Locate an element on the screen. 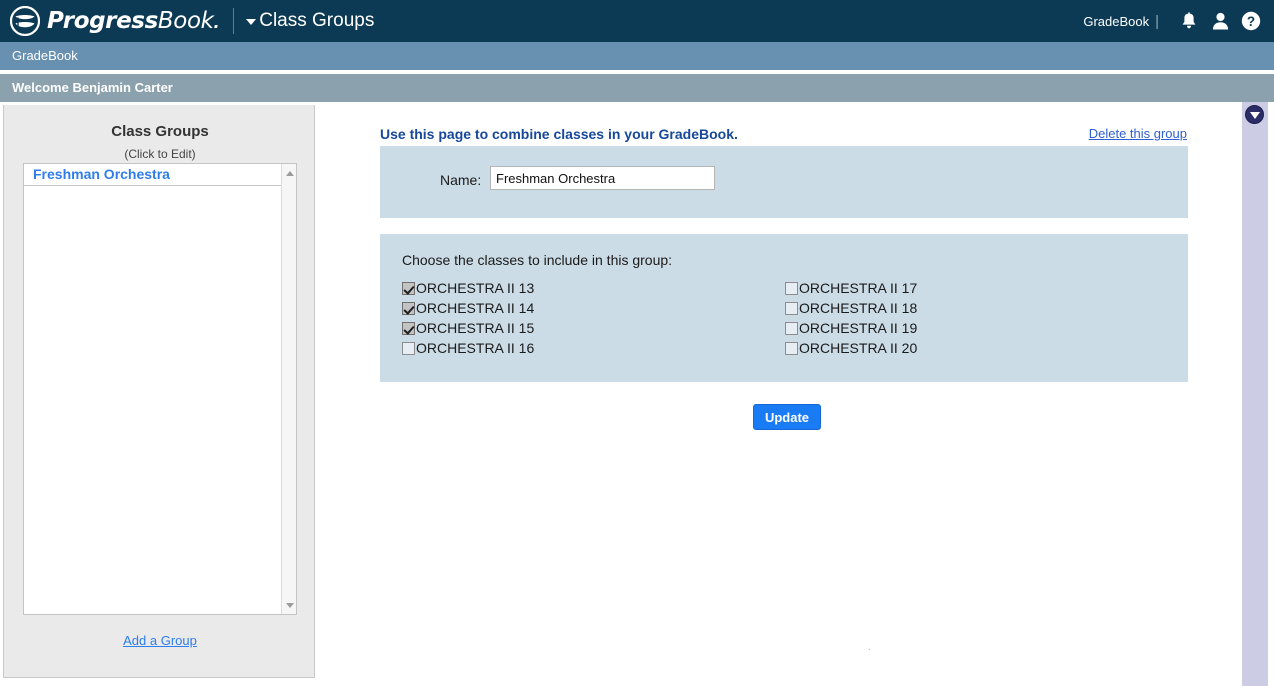  class-checkbox-label: ORCHESTRA II 17 is located at coordinates (858, 288).